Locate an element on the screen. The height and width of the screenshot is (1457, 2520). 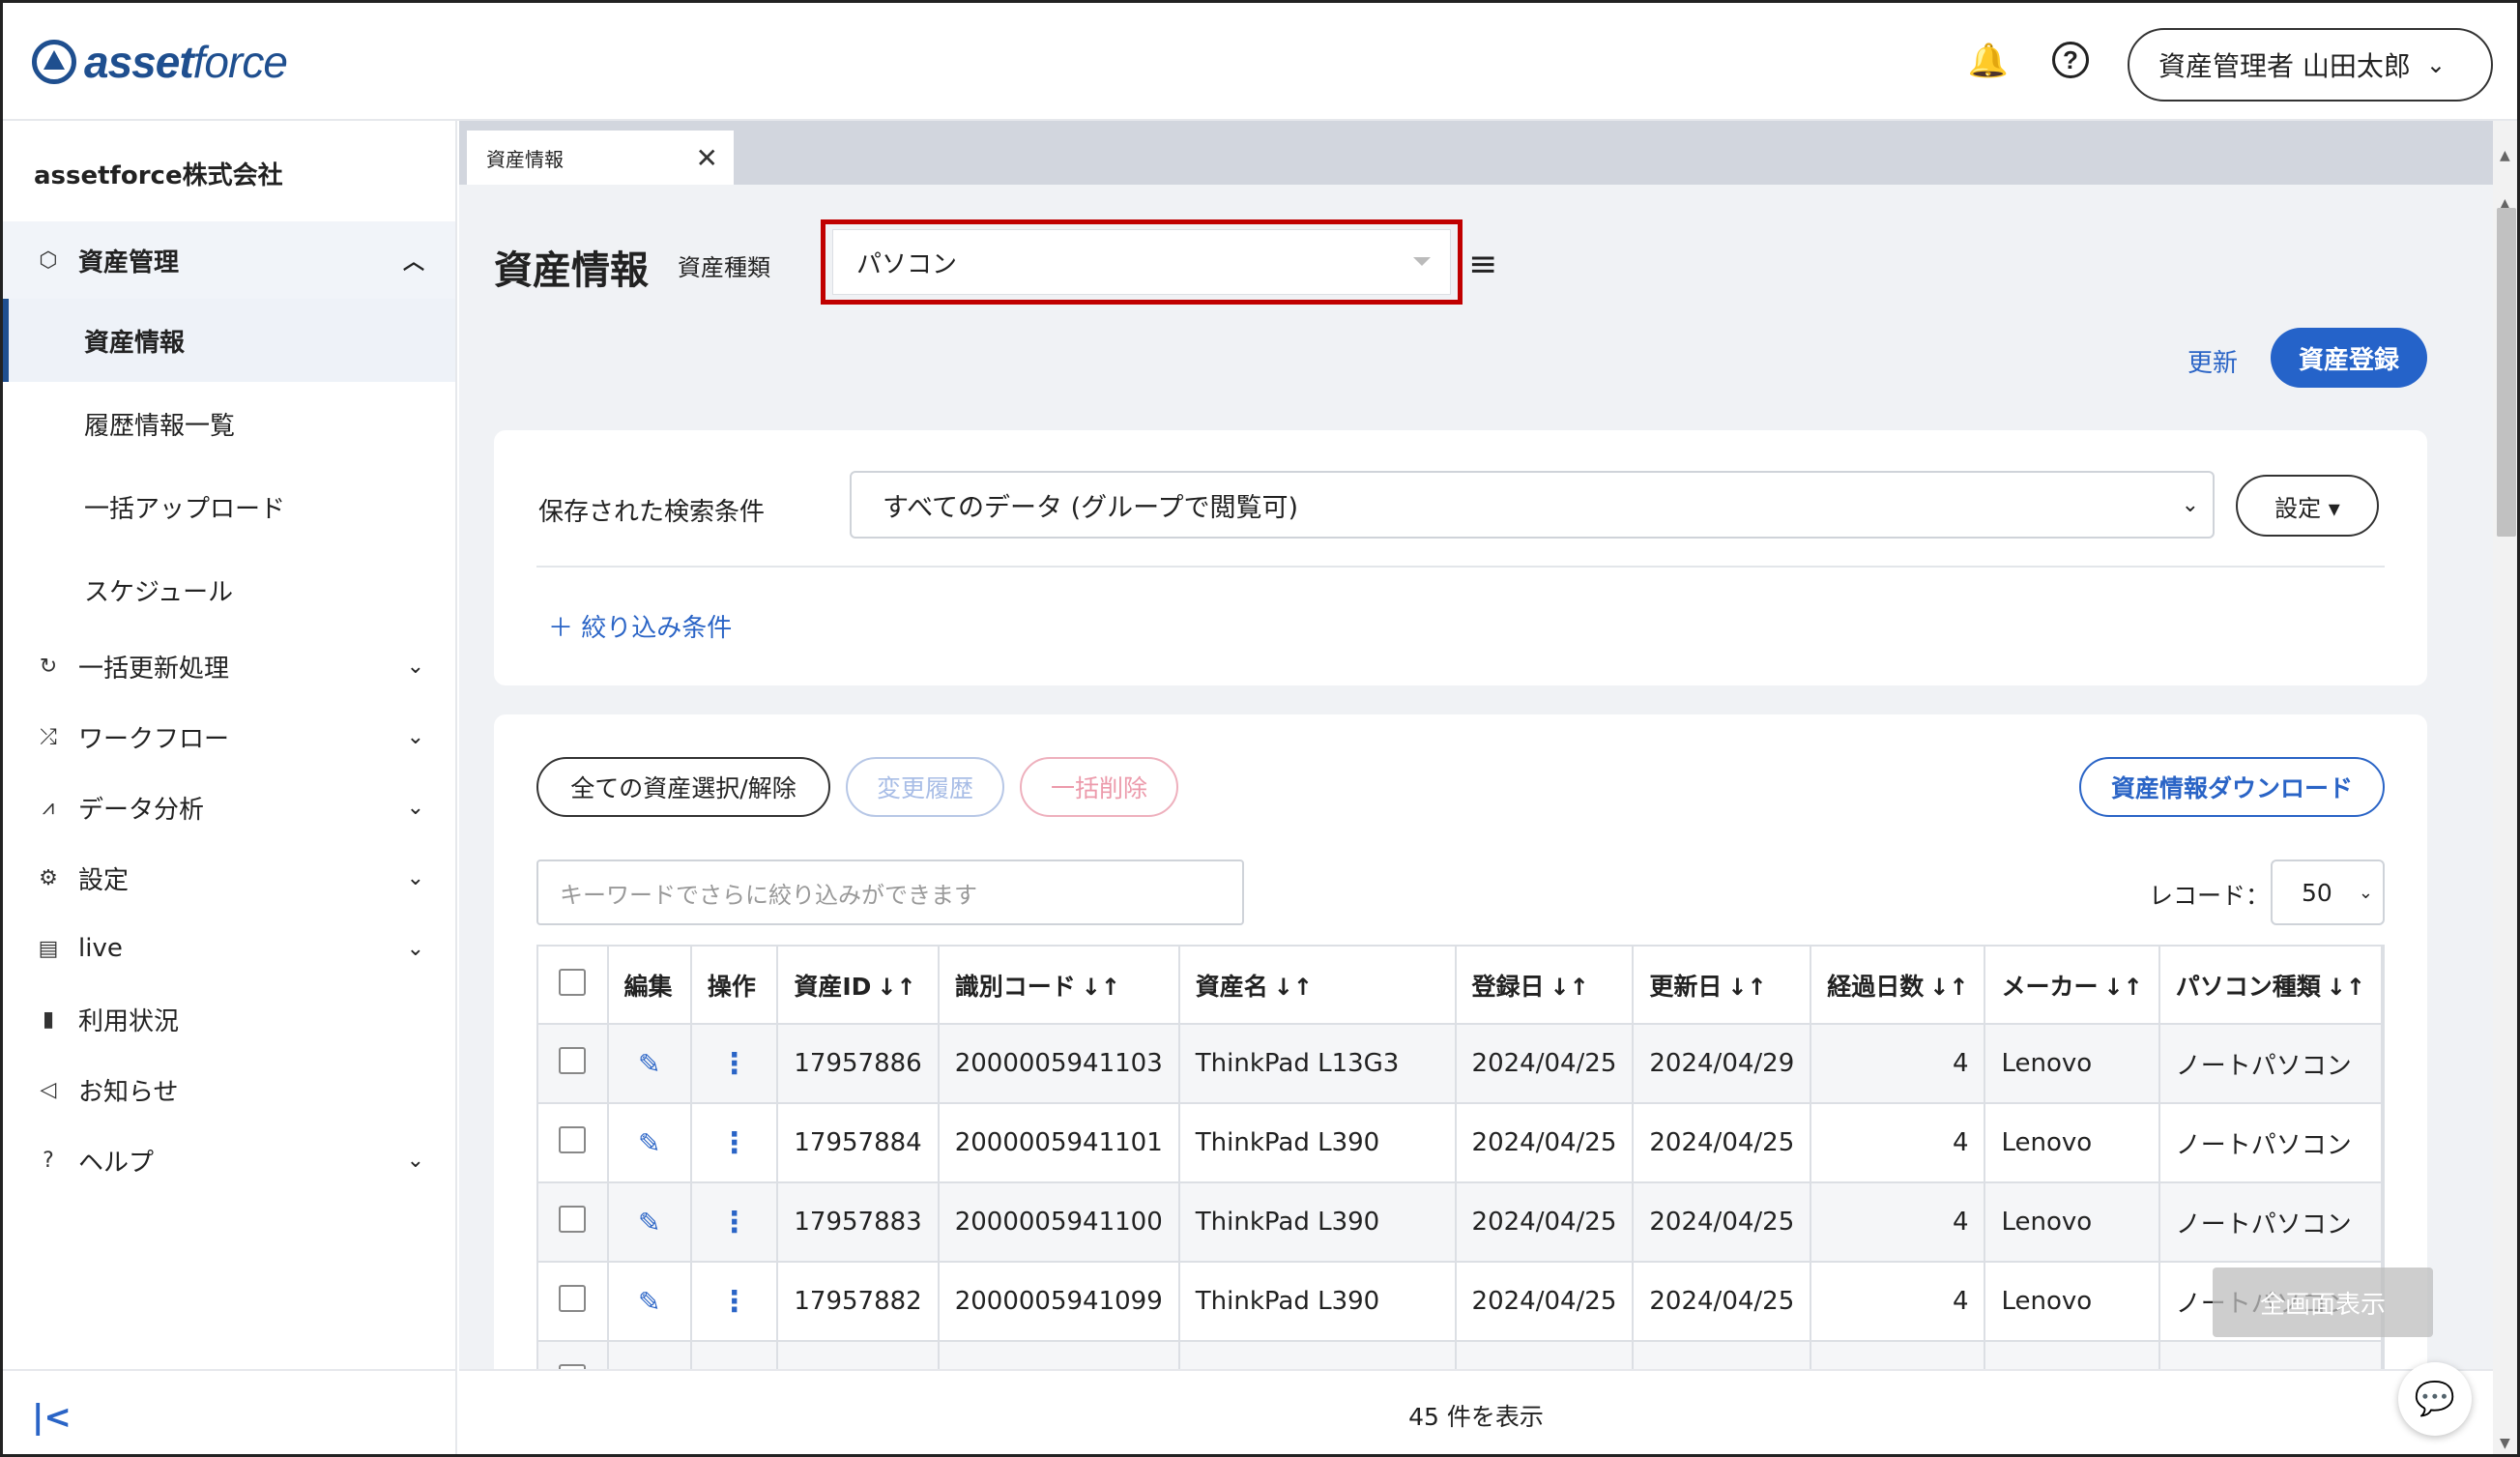
register-asset-button: 資産登録 is located at coordinates (2349, 358).